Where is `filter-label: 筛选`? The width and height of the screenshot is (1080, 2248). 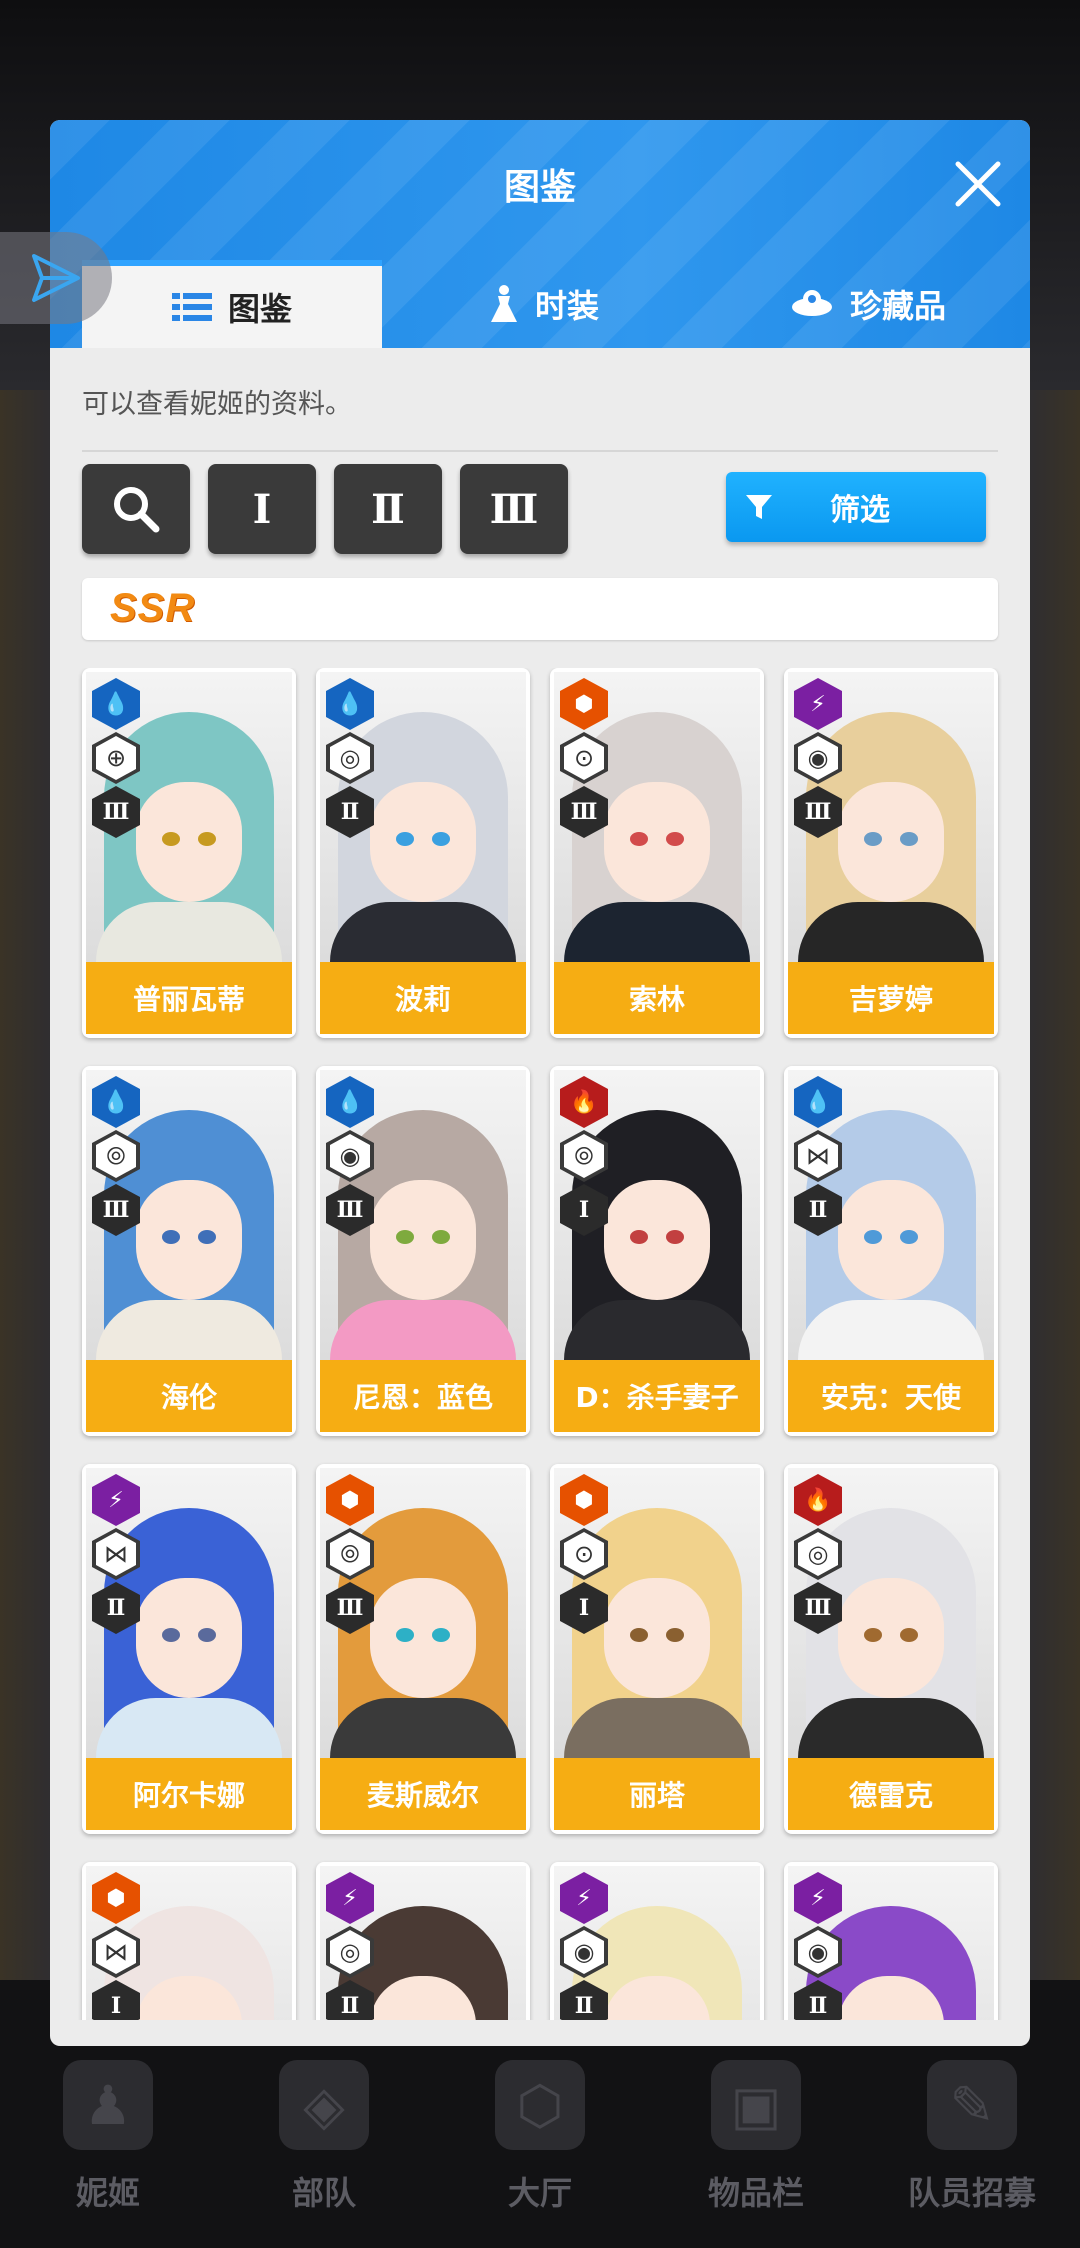
filter-label: 筛选 is located at coordinates (860, 510).